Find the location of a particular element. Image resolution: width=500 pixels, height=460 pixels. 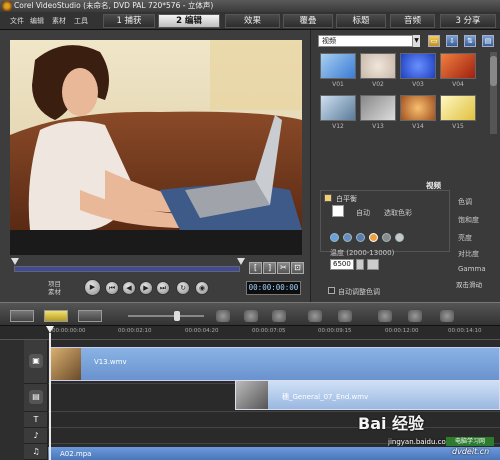

video-track-header: ▣ is located at coordinates (24, 362).